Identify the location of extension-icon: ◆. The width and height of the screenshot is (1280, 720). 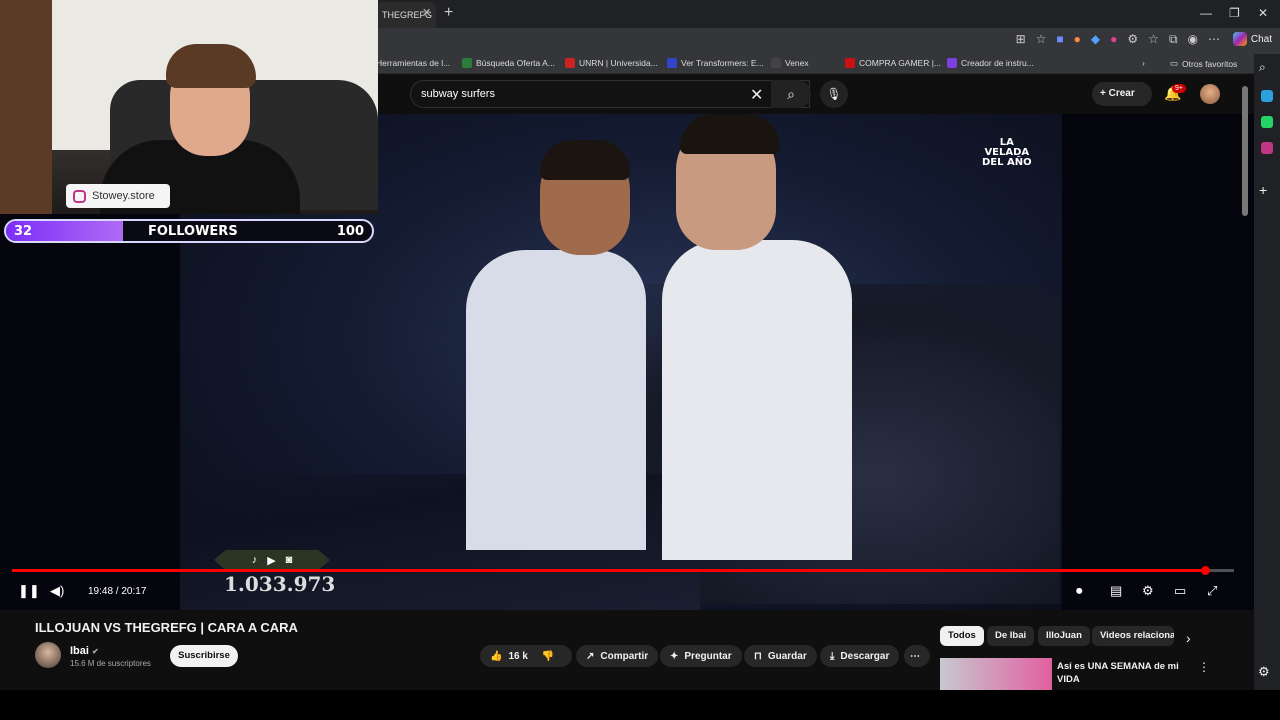
(1095, 39).